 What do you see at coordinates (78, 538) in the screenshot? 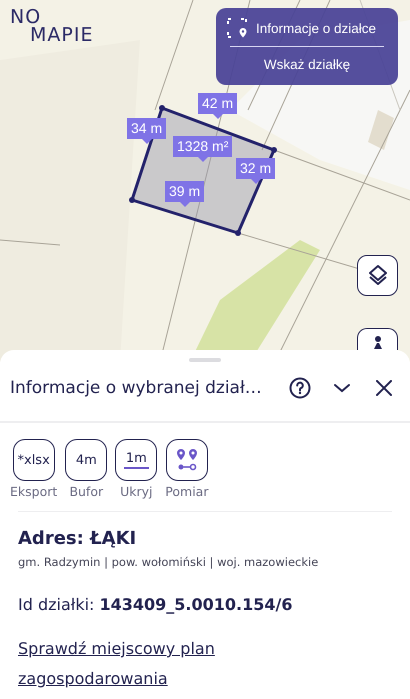
I see `address-heading: Adres: ŁĄKI` at bounding box center [78, 538].